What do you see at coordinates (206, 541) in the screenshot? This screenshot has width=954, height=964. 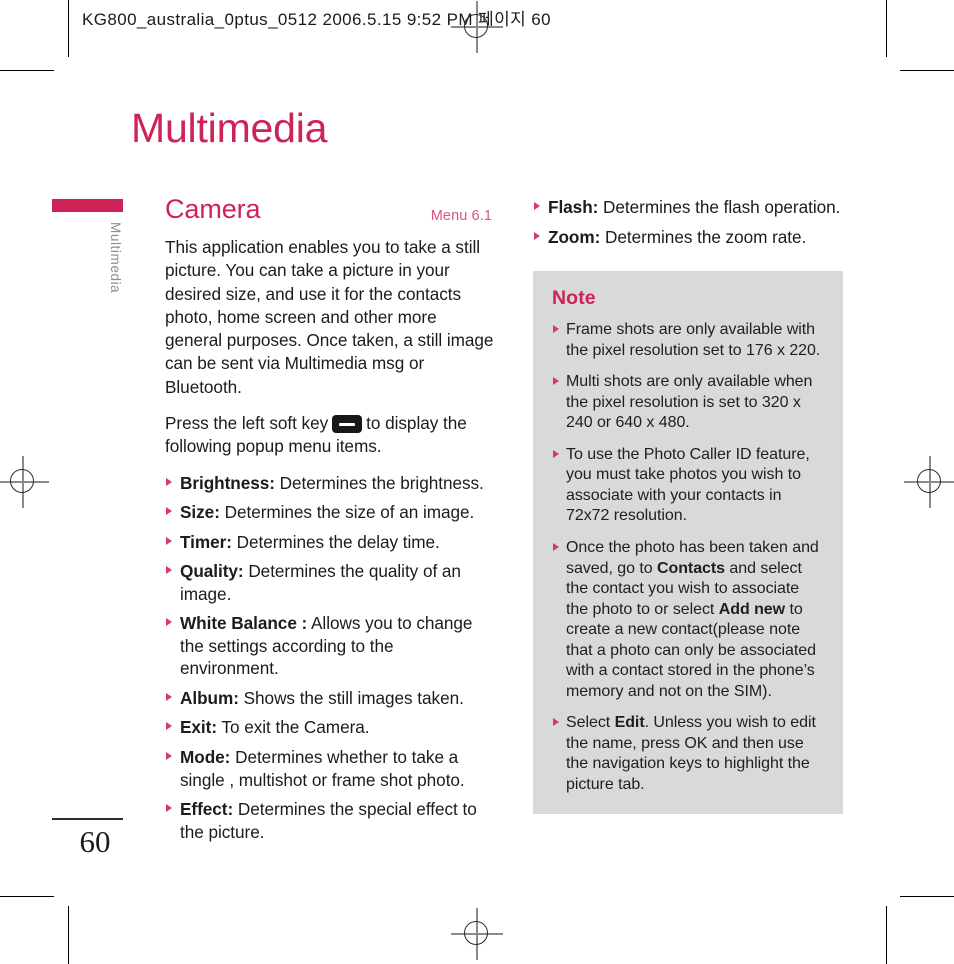 I see `menu-item-term: Timer:` at bounding box center [206, 541].